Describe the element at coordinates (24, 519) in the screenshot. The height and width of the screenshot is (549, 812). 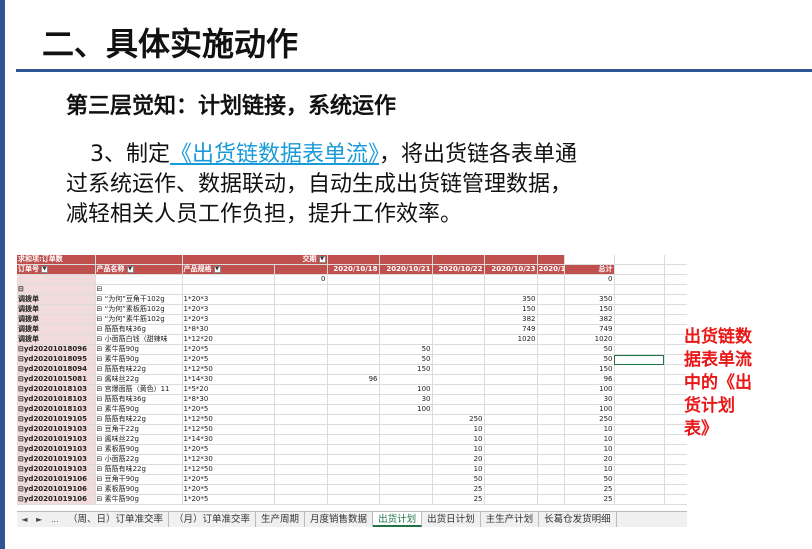
I see `prev-sheet-icon: ◄` at that location.